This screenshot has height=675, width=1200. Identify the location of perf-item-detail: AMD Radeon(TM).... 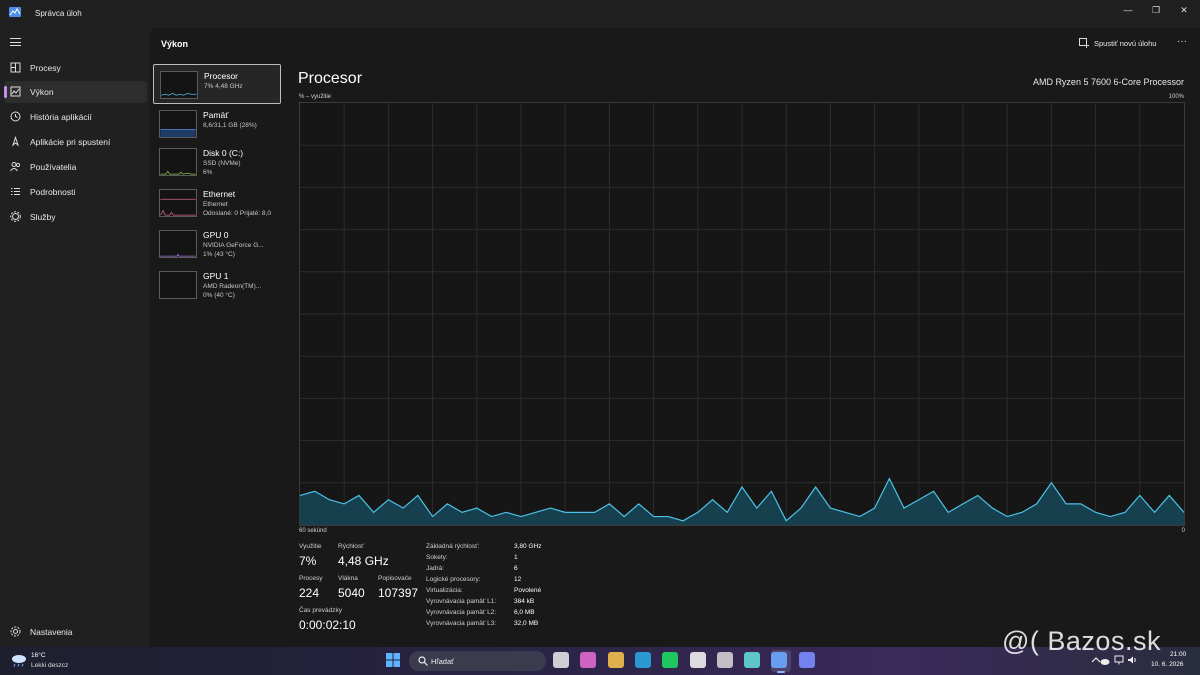
(232, 286).